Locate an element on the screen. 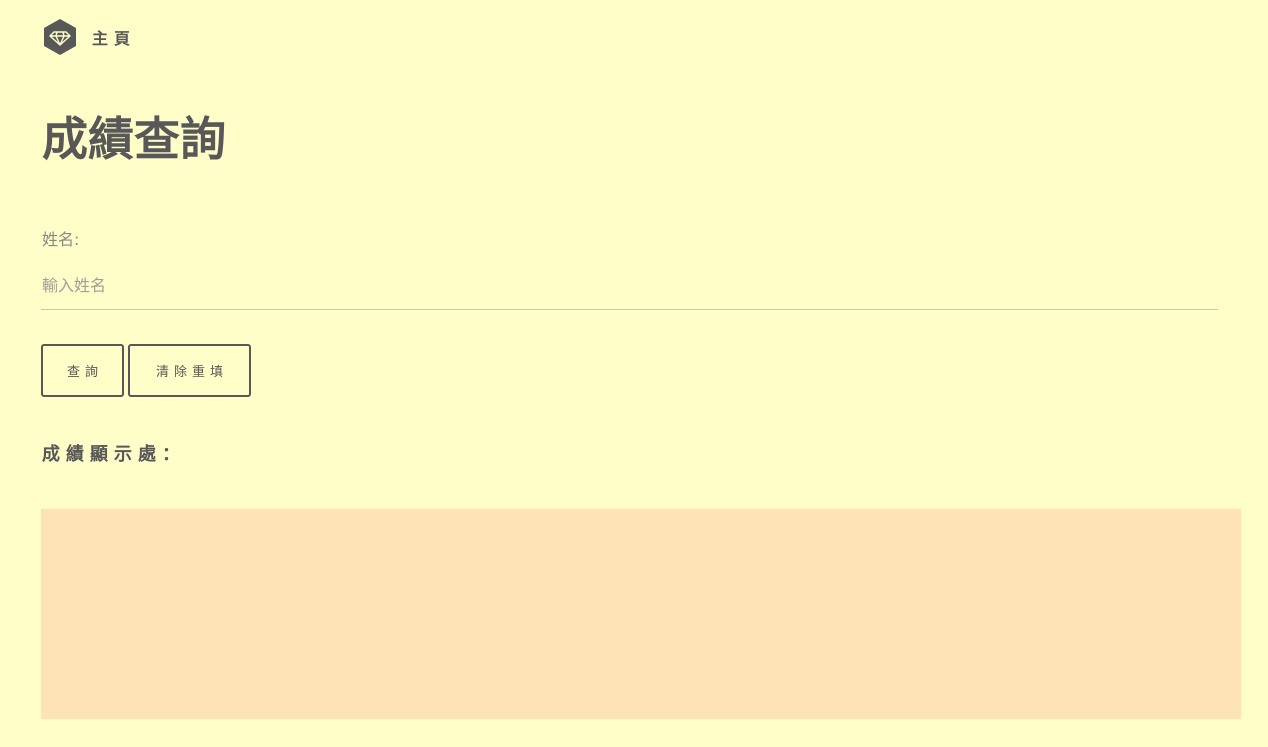 The image size is (1268, 747). name-input is located at coordinates (629, 286).